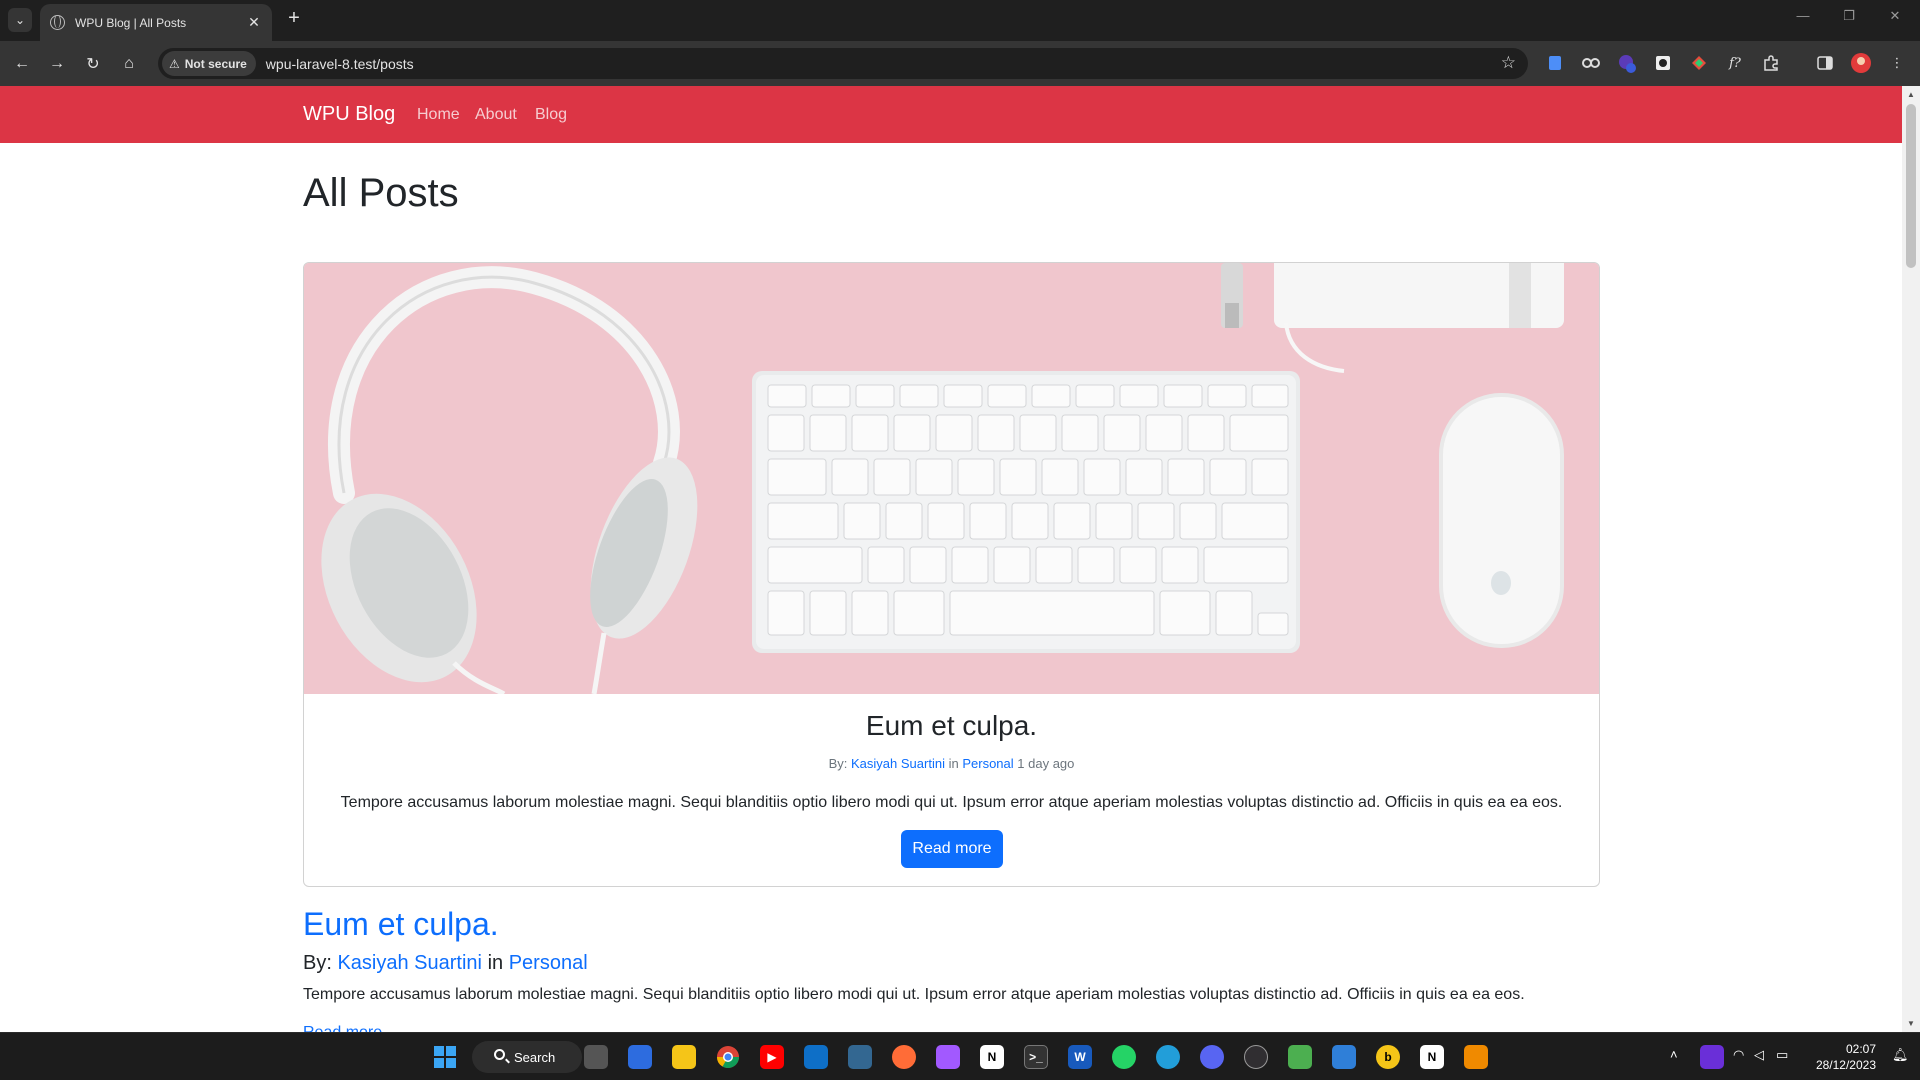 This screenshot has height=1080, width=1920. What do you see at coordinates (57, 22) in the screenshot?
I see `site-globe-icon` at bounding box center [57, 22].